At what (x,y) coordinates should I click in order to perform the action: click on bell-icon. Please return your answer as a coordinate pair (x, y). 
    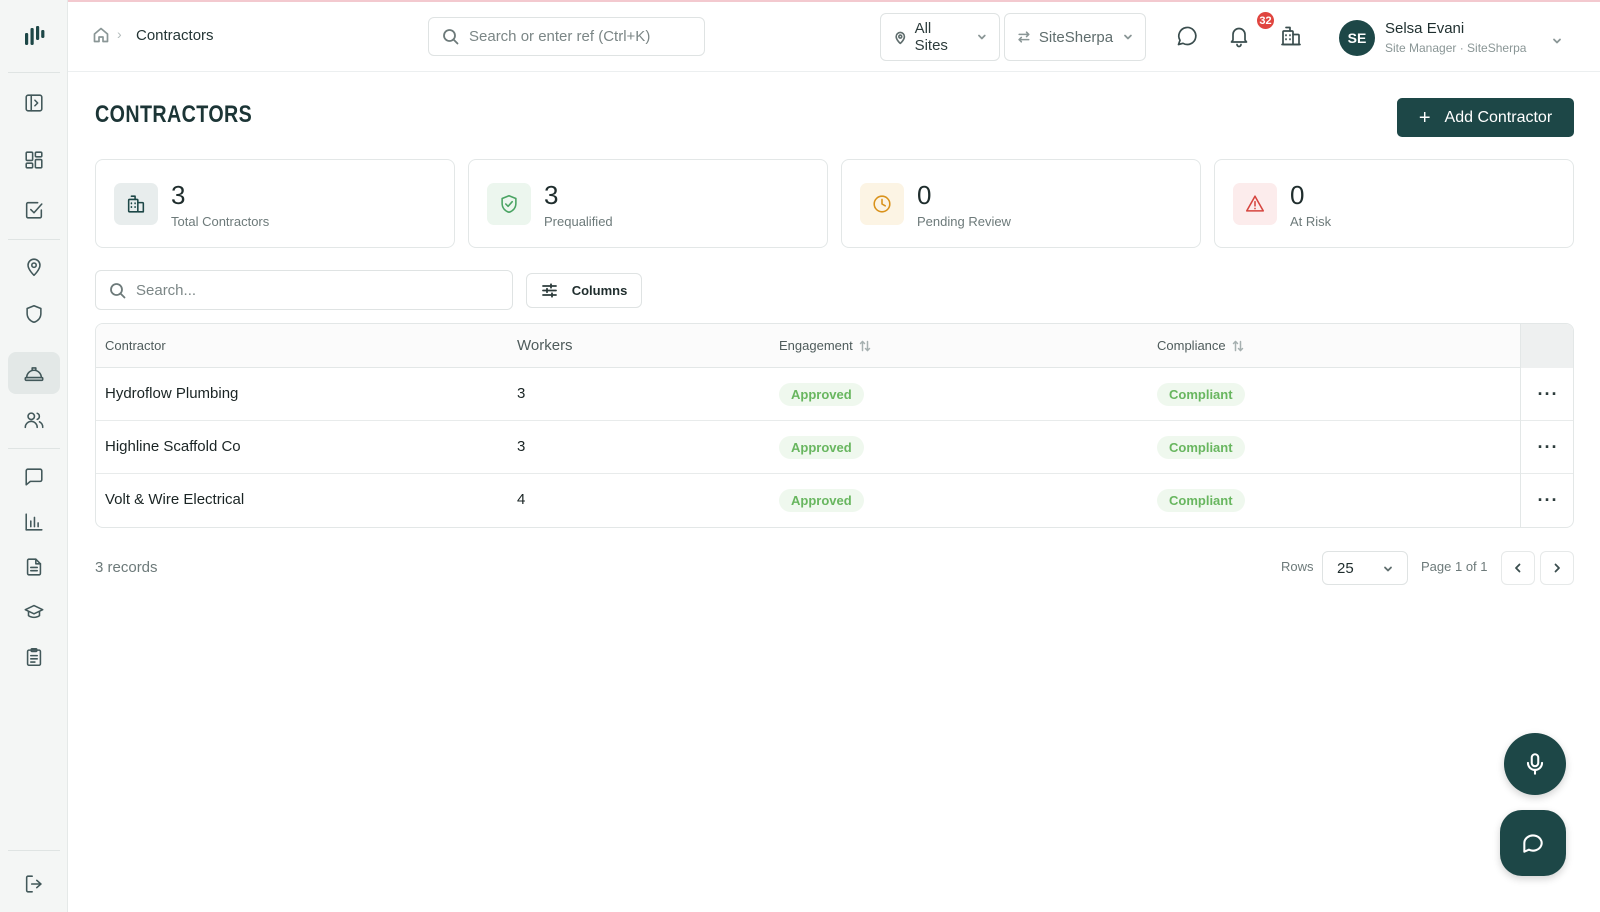
    Looking at the image, I should click on (1239, 37).